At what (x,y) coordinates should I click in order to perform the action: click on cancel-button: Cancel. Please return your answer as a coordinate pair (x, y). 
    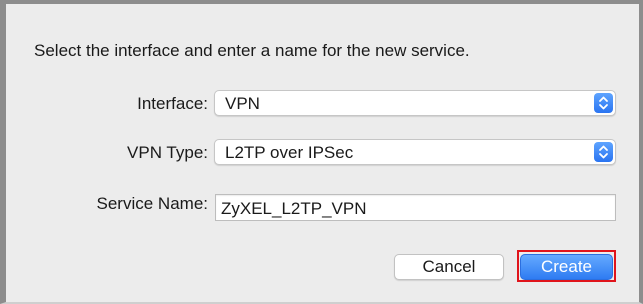
    Looking at the image, I should click on (449, 267).